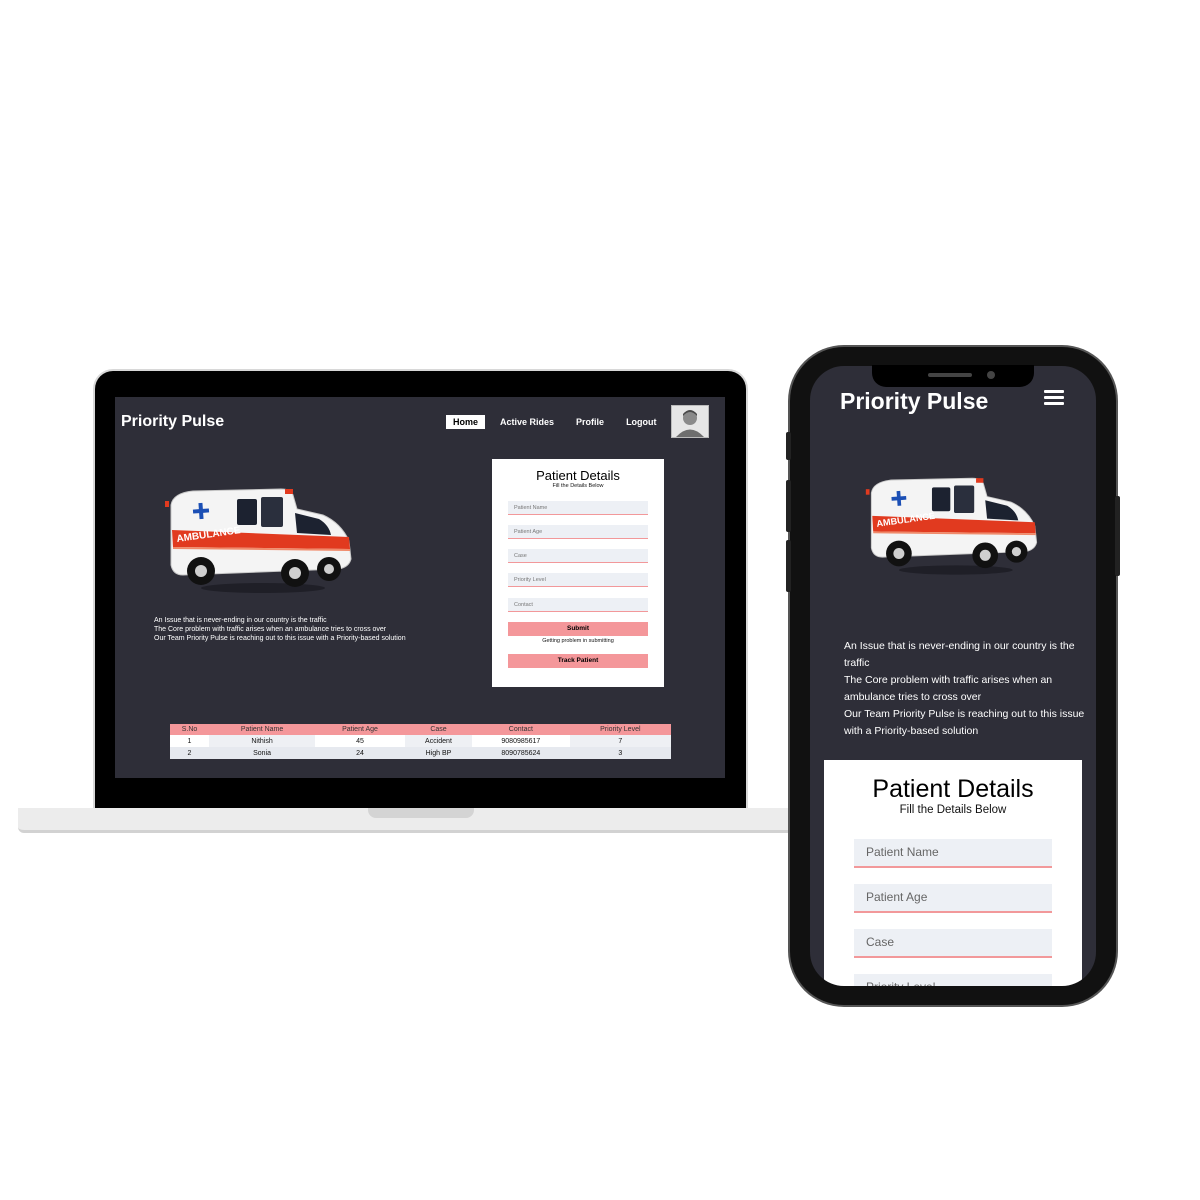  What do you see at coordinates (578, 629) in the screenshot?
I see `submit-button: Submit` at bounding box center [578, 629].